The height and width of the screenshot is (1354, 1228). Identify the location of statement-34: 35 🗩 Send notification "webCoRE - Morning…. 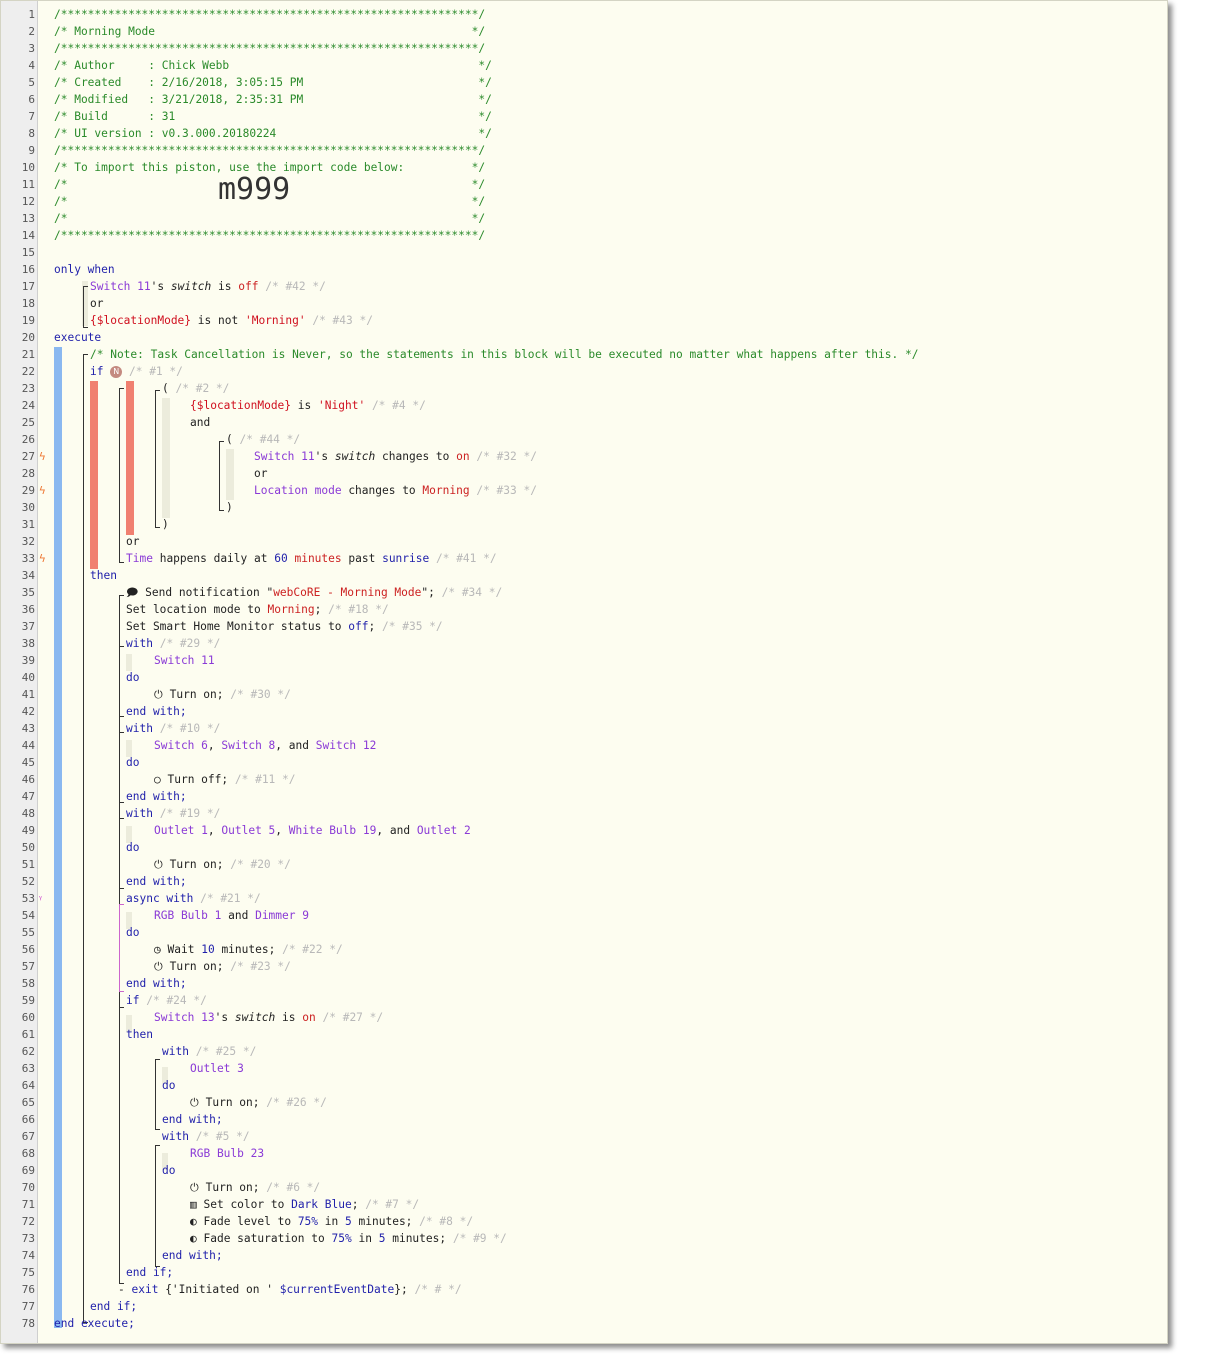
(584, 592).